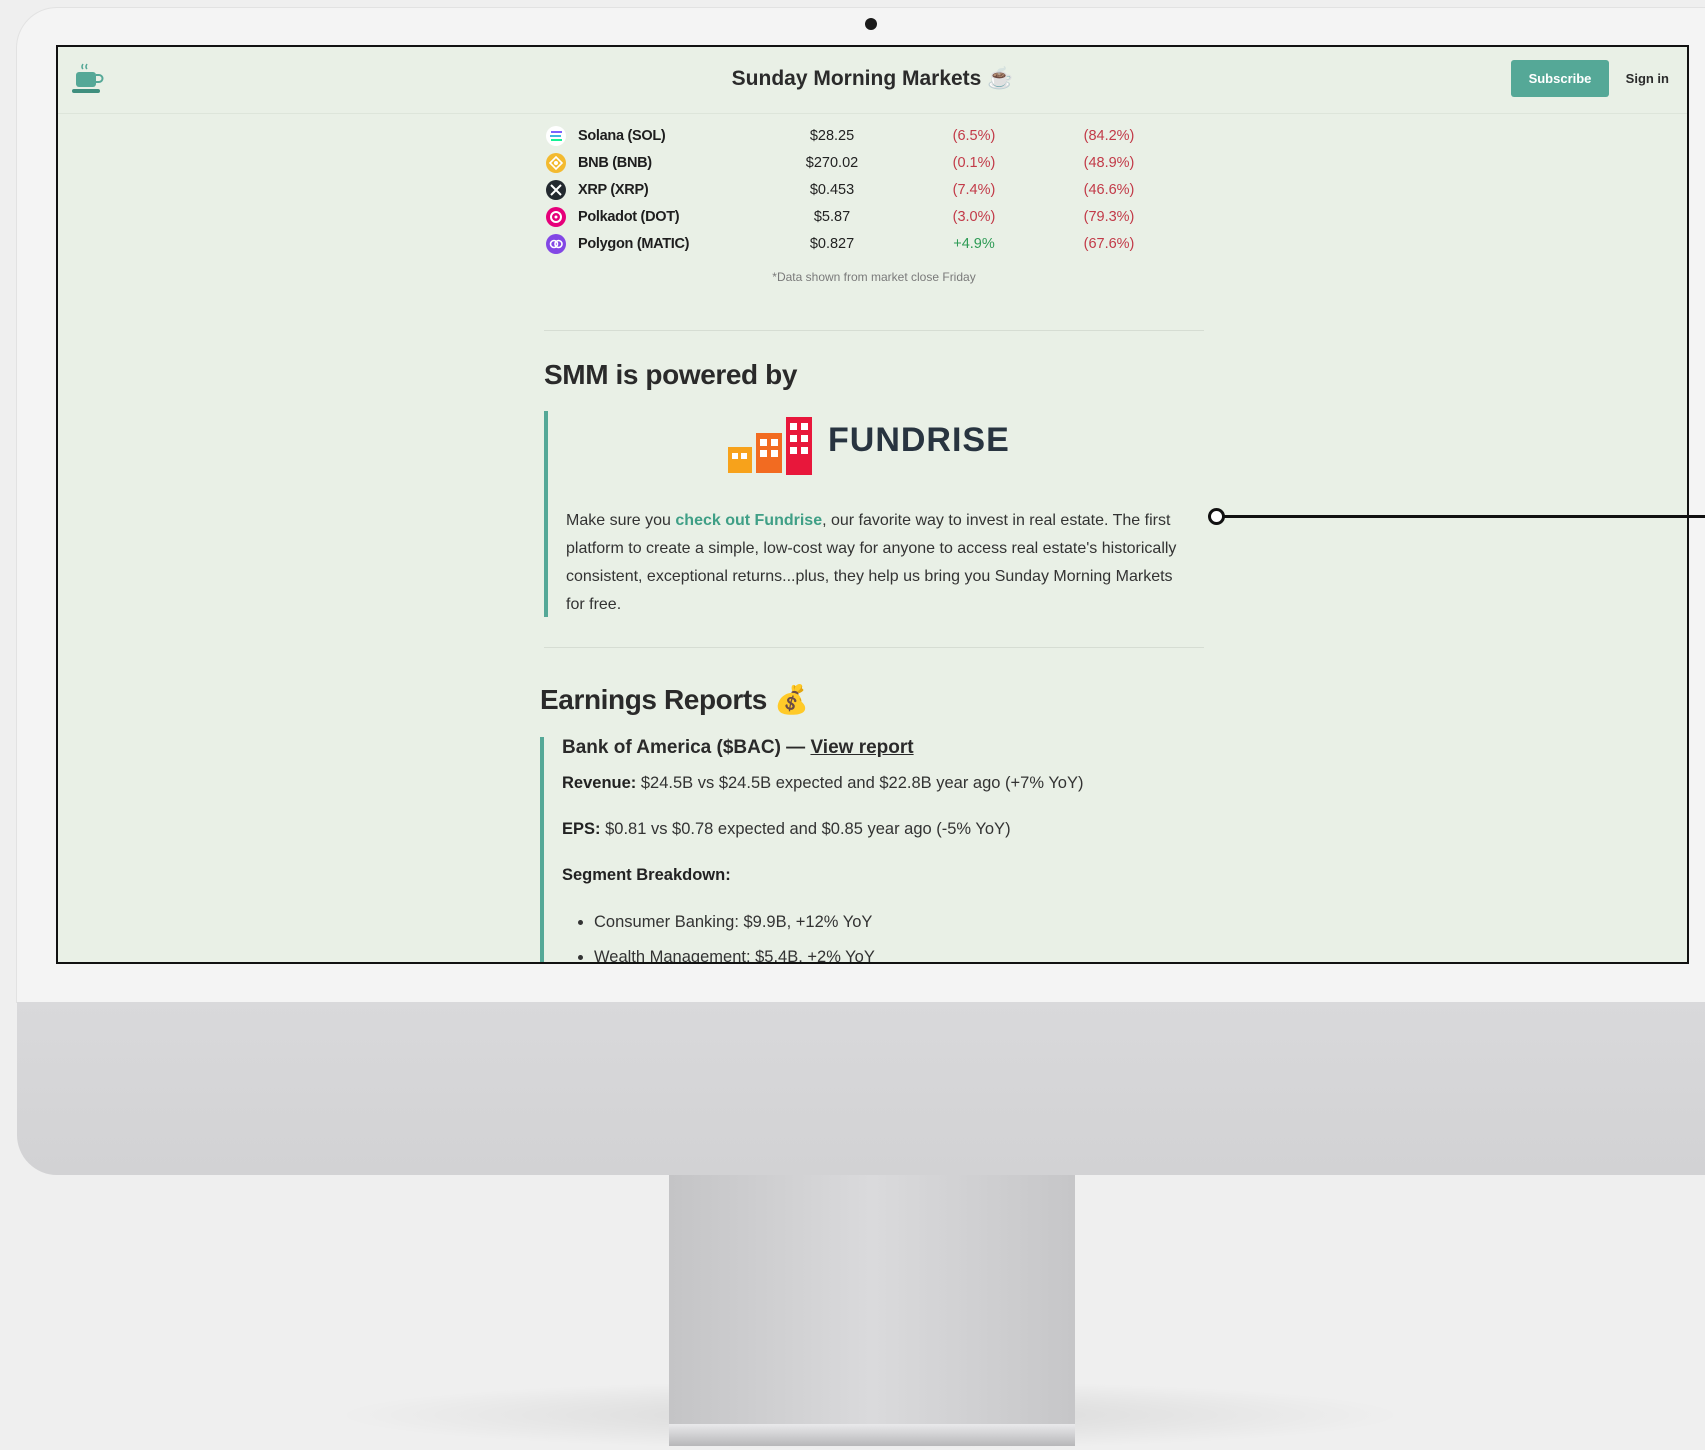  What do you see at coordinates (1462, 516) in the screenshot?
I see `annotation-callout-line` at bounding box center [1462, 516].